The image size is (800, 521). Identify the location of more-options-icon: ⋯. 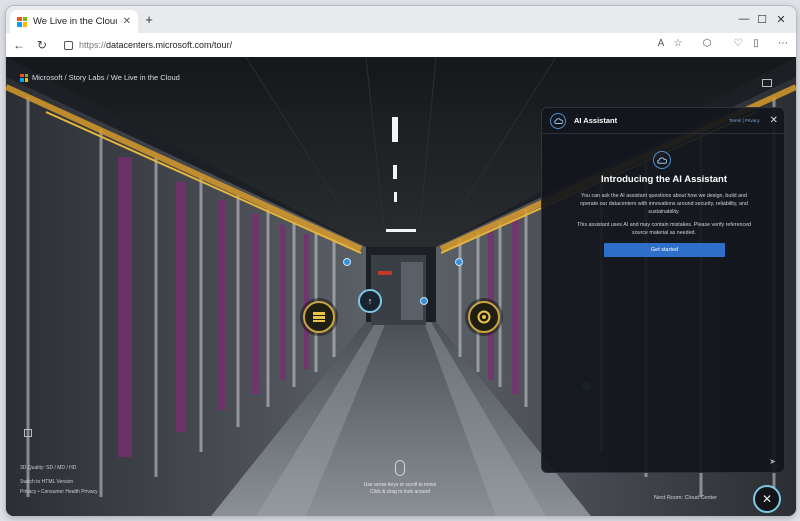
(783, 43).